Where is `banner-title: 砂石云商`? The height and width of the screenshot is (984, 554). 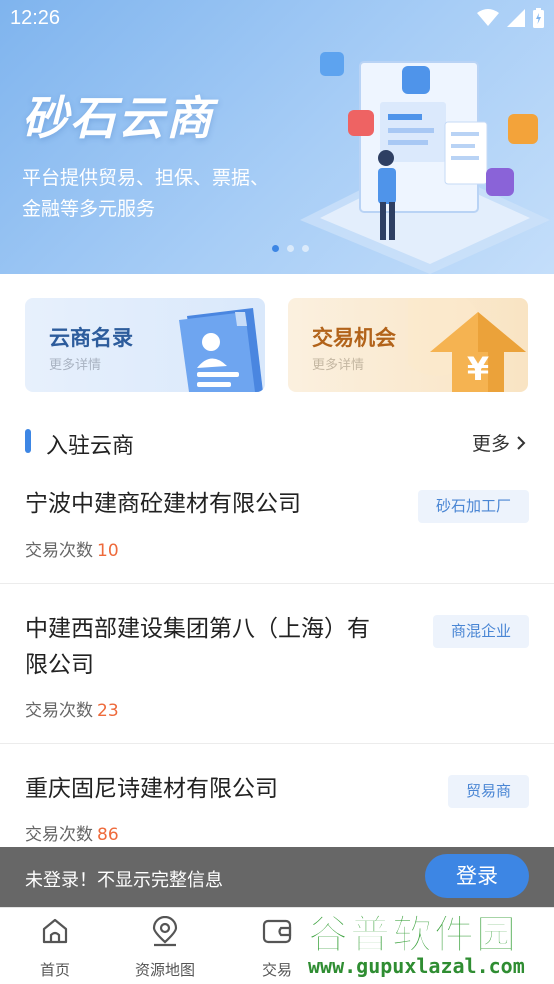 banner-title: 砂石云商 is located at coordinates (118, 118).